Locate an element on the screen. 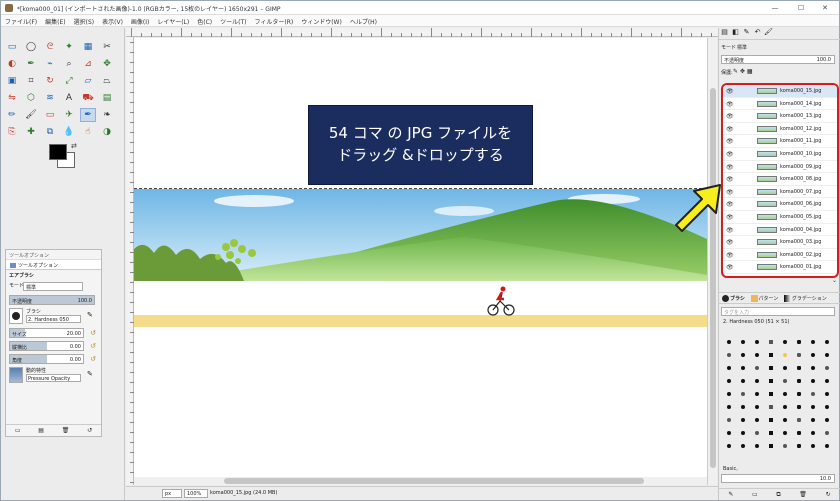  delete-brush-icon: 🗑 is located at coordinates (803, 494).